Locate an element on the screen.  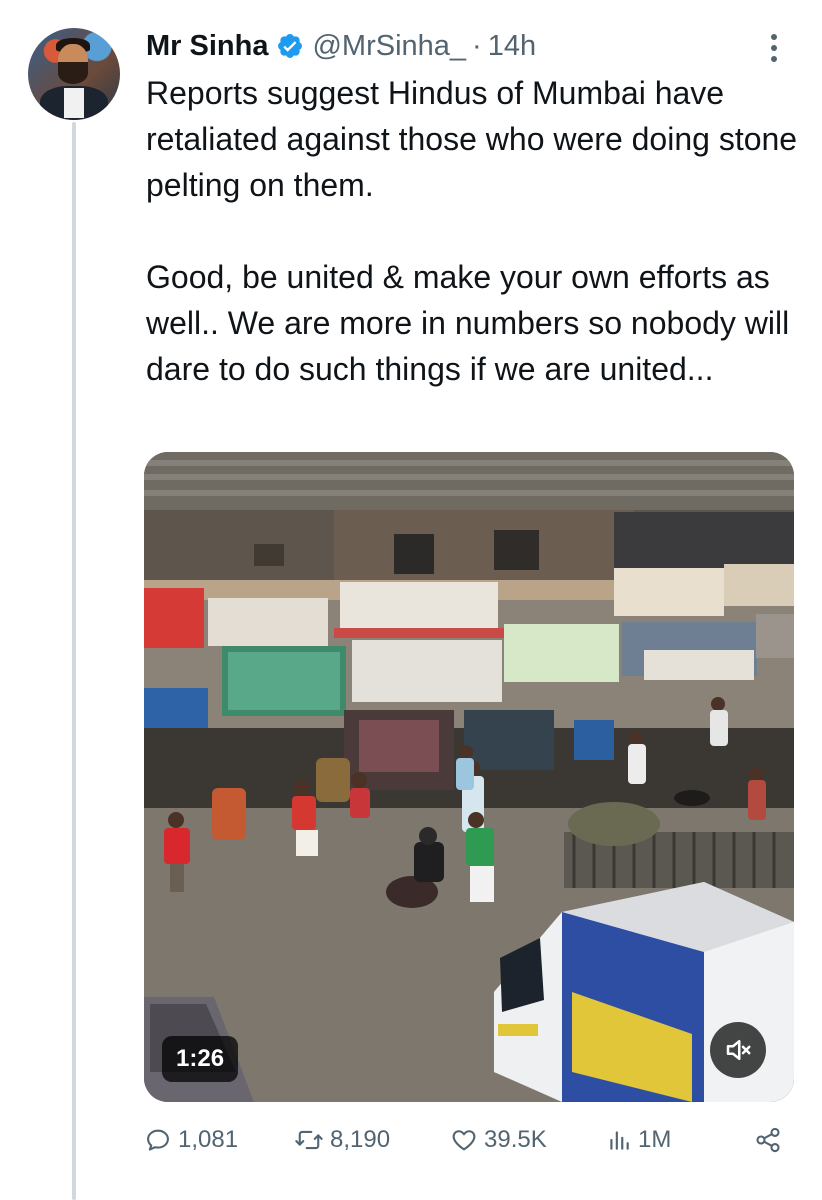
more-options-icon is located at coordinates (774, 48).